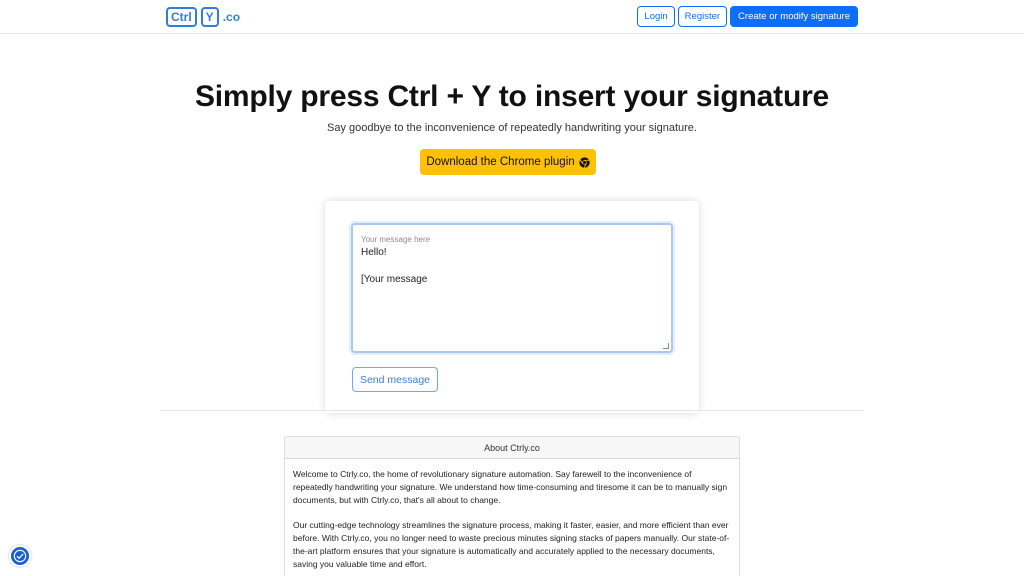 This screenshot has width=1024, height=576. Describe the element at coordinates (656, 16) in the screenshot. I see `login-button: Login` at that location.